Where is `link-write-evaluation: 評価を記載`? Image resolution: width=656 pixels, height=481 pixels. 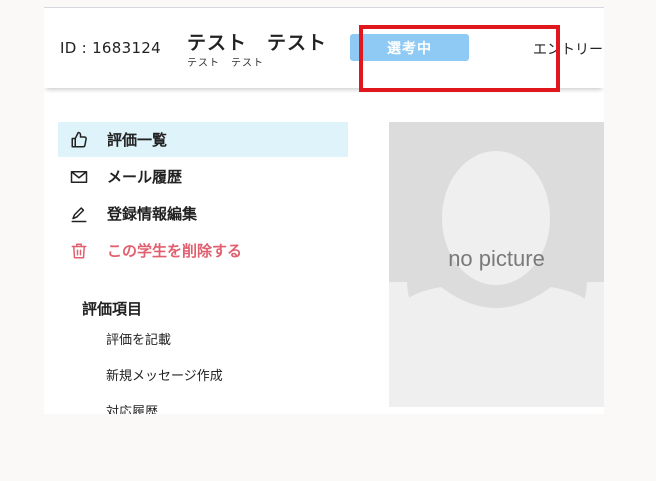 link-write-evaluation: 評価を記載 is located at coordinates (138, 338).